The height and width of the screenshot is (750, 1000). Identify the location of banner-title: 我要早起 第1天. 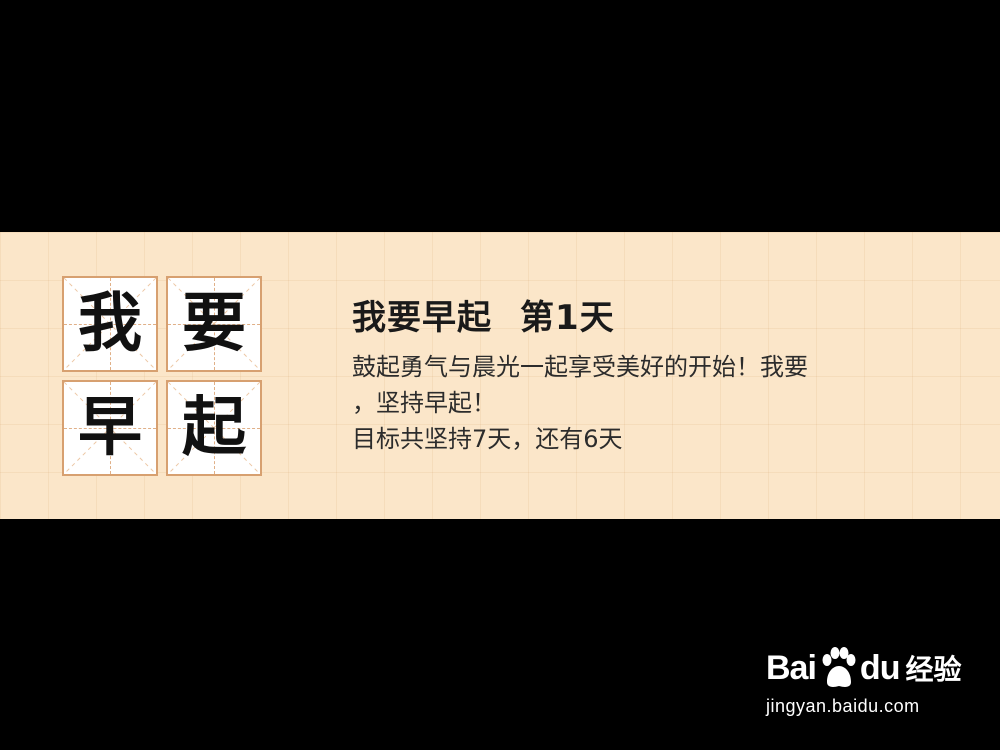
(662, 314).